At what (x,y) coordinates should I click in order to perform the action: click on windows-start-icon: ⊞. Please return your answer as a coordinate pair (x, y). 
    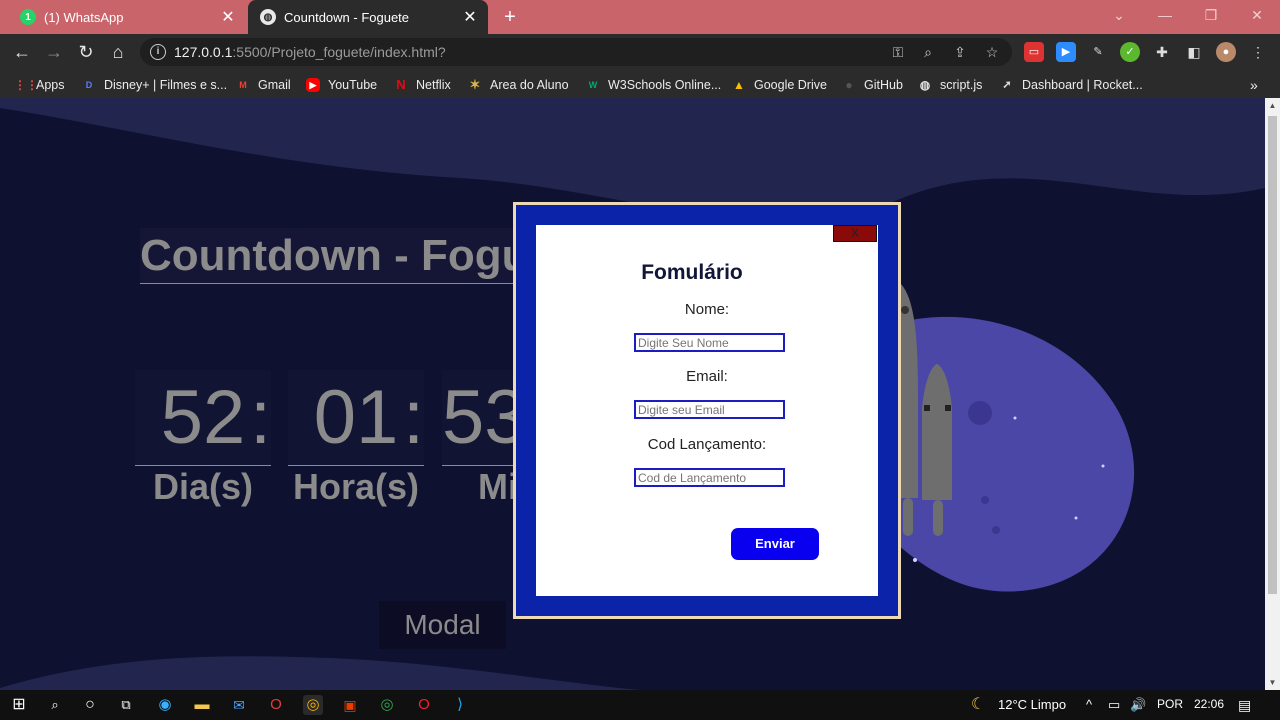
    Looking at the image, I should click on (19, 705).